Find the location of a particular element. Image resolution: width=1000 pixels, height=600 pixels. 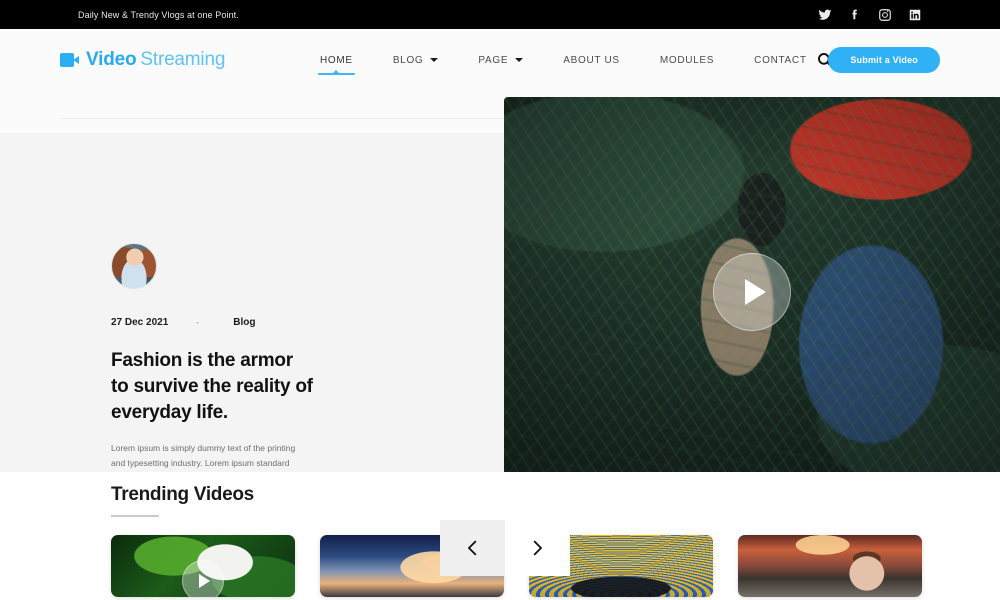

card-play-button is located at coordinates (203, 578).